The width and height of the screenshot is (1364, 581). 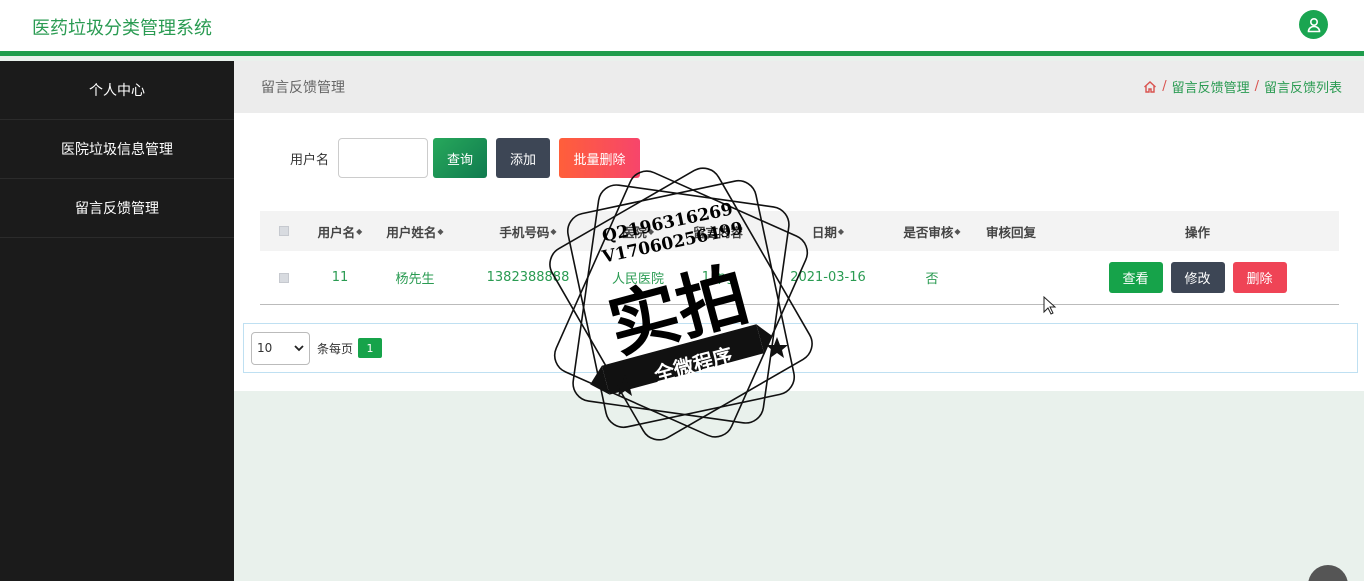 What do you see at coordinates (828, 277) in the screenshot?
I see `cell-date: 2021-03-16` at bounding box center [828, 277].